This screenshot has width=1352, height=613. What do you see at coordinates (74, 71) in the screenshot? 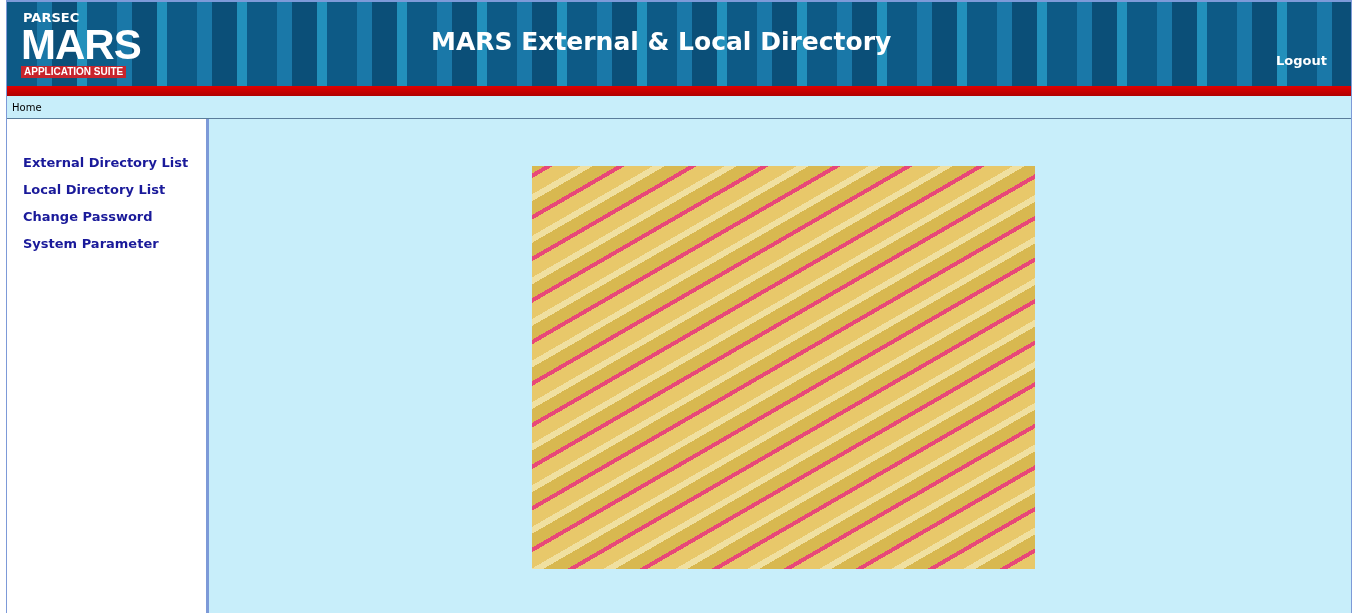
I see `logo-tagline: APPLICATION SUITE` at bounding box center [74, 71].